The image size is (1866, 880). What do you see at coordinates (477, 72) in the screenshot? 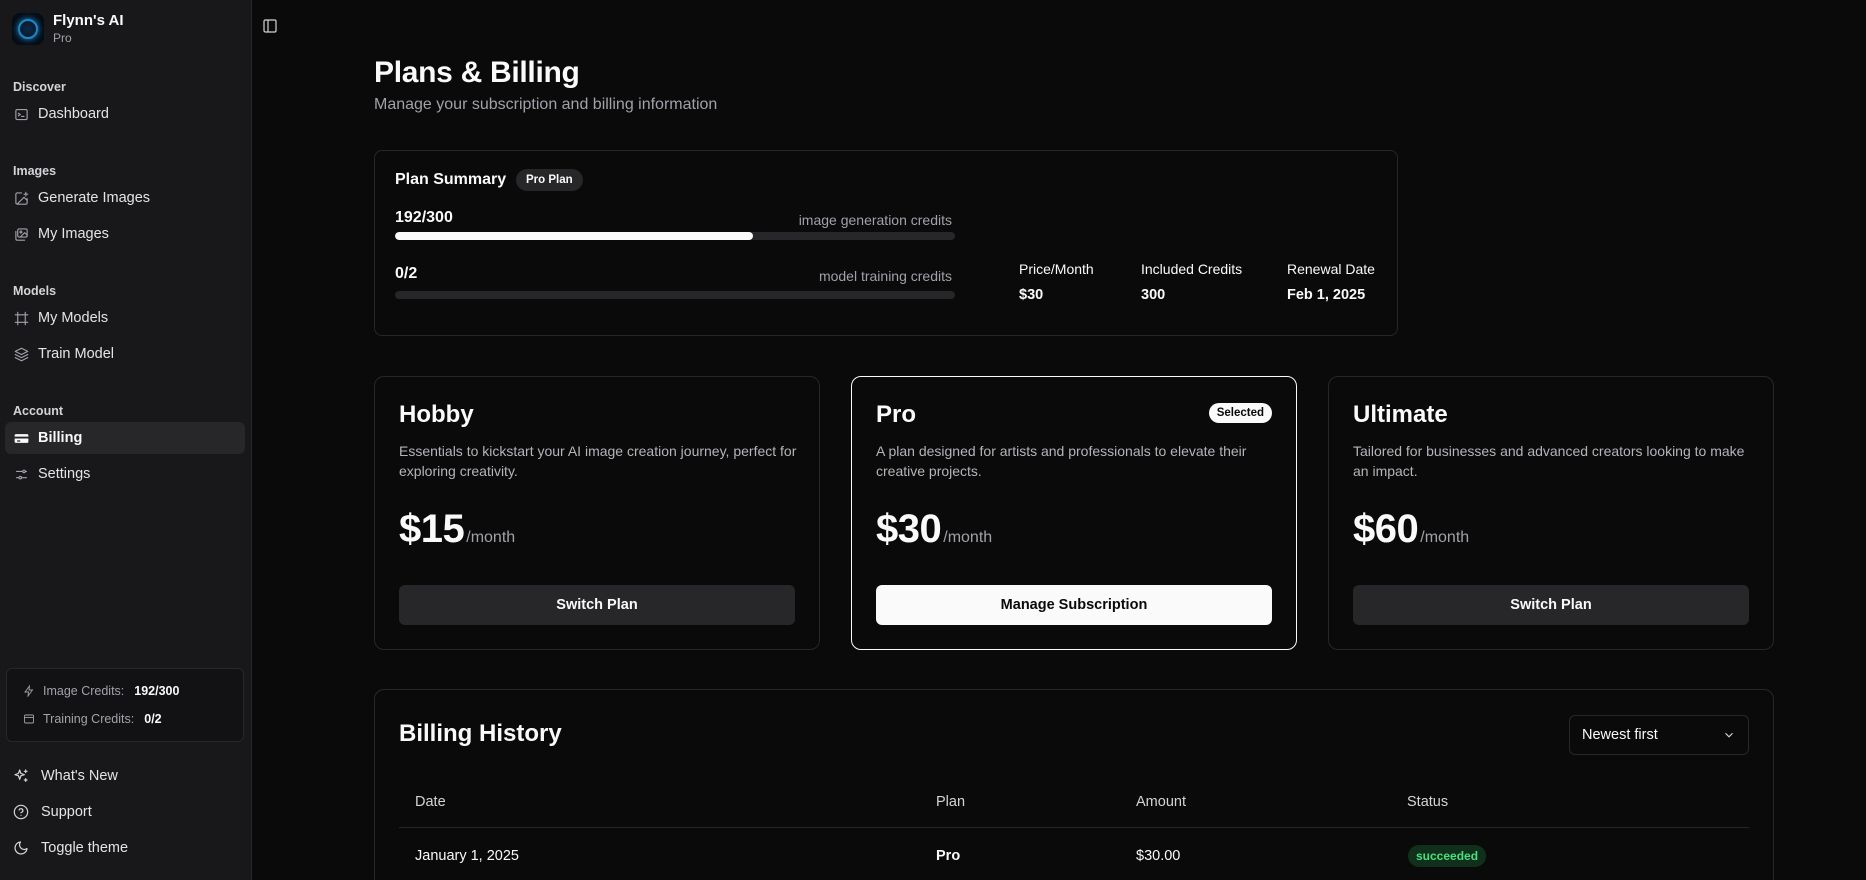
I see `page-title: Plans & Billing` at bounding box center [477, 72].